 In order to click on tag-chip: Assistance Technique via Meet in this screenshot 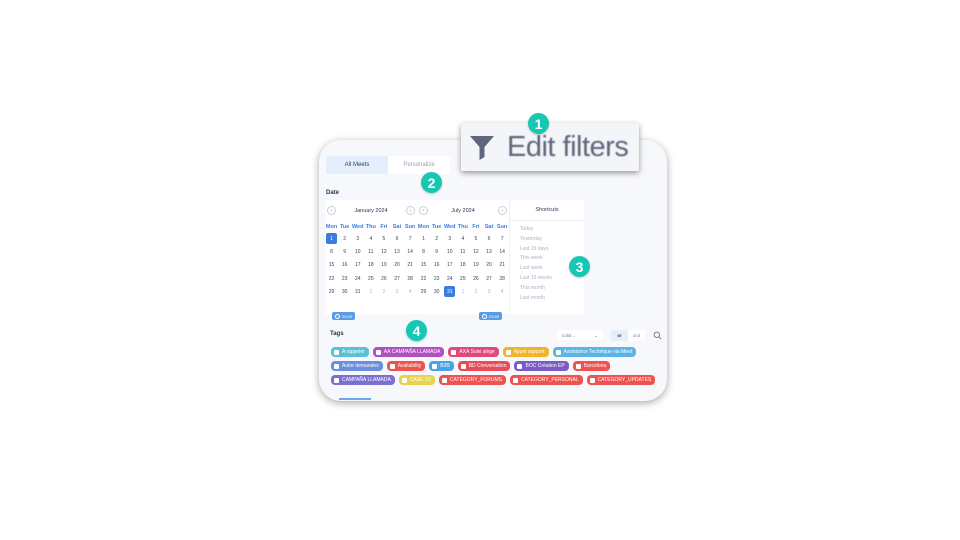, I will do `click(594, 352)`.